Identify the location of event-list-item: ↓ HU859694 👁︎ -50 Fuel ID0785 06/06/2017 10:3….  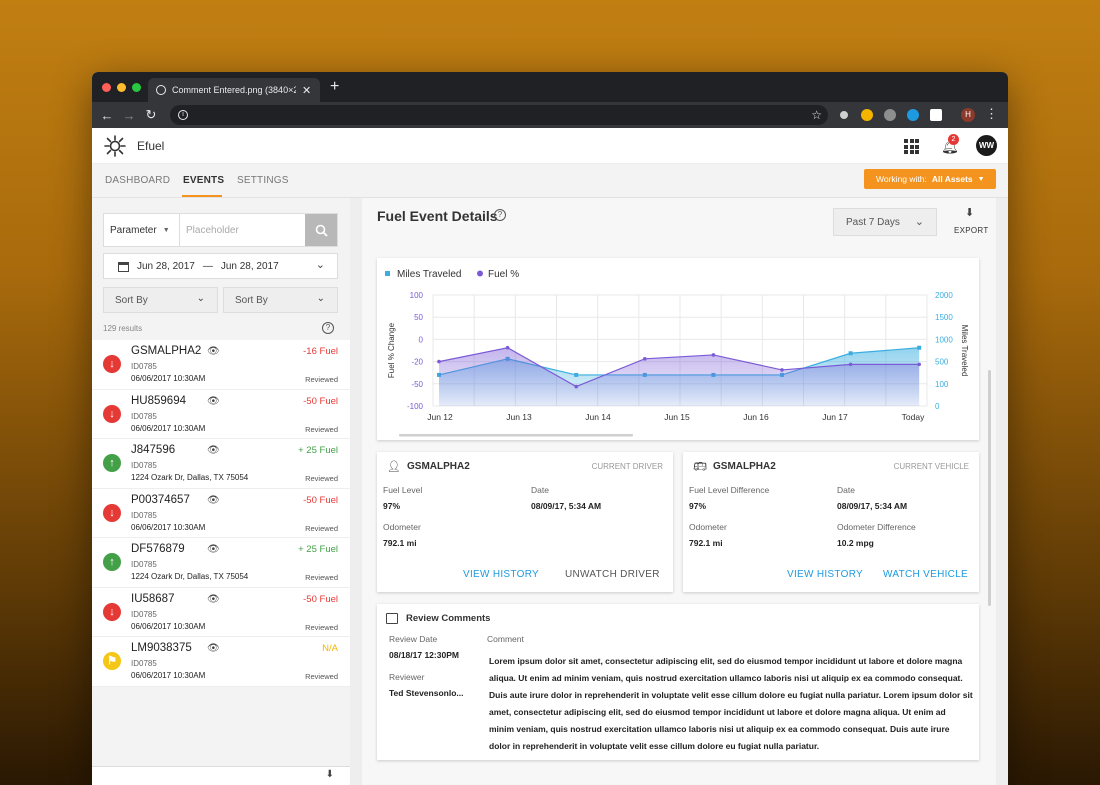
(221, 414).